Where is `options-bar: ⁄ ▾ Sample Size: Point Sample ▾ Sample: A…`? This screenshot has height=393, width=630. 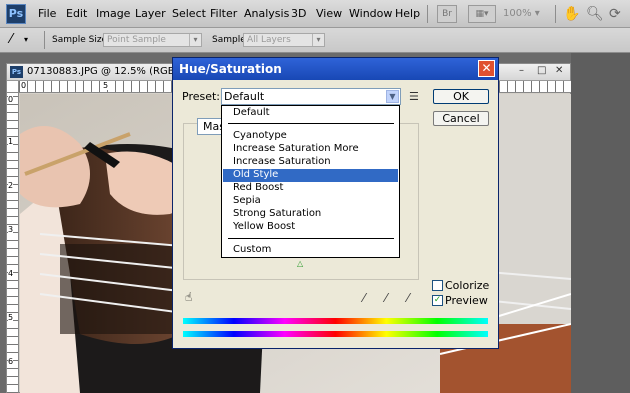 options-bar: ⁄ ▾ Sample Size: Point Sample ▾ Sample: A… is located at coordinates (315, 40).